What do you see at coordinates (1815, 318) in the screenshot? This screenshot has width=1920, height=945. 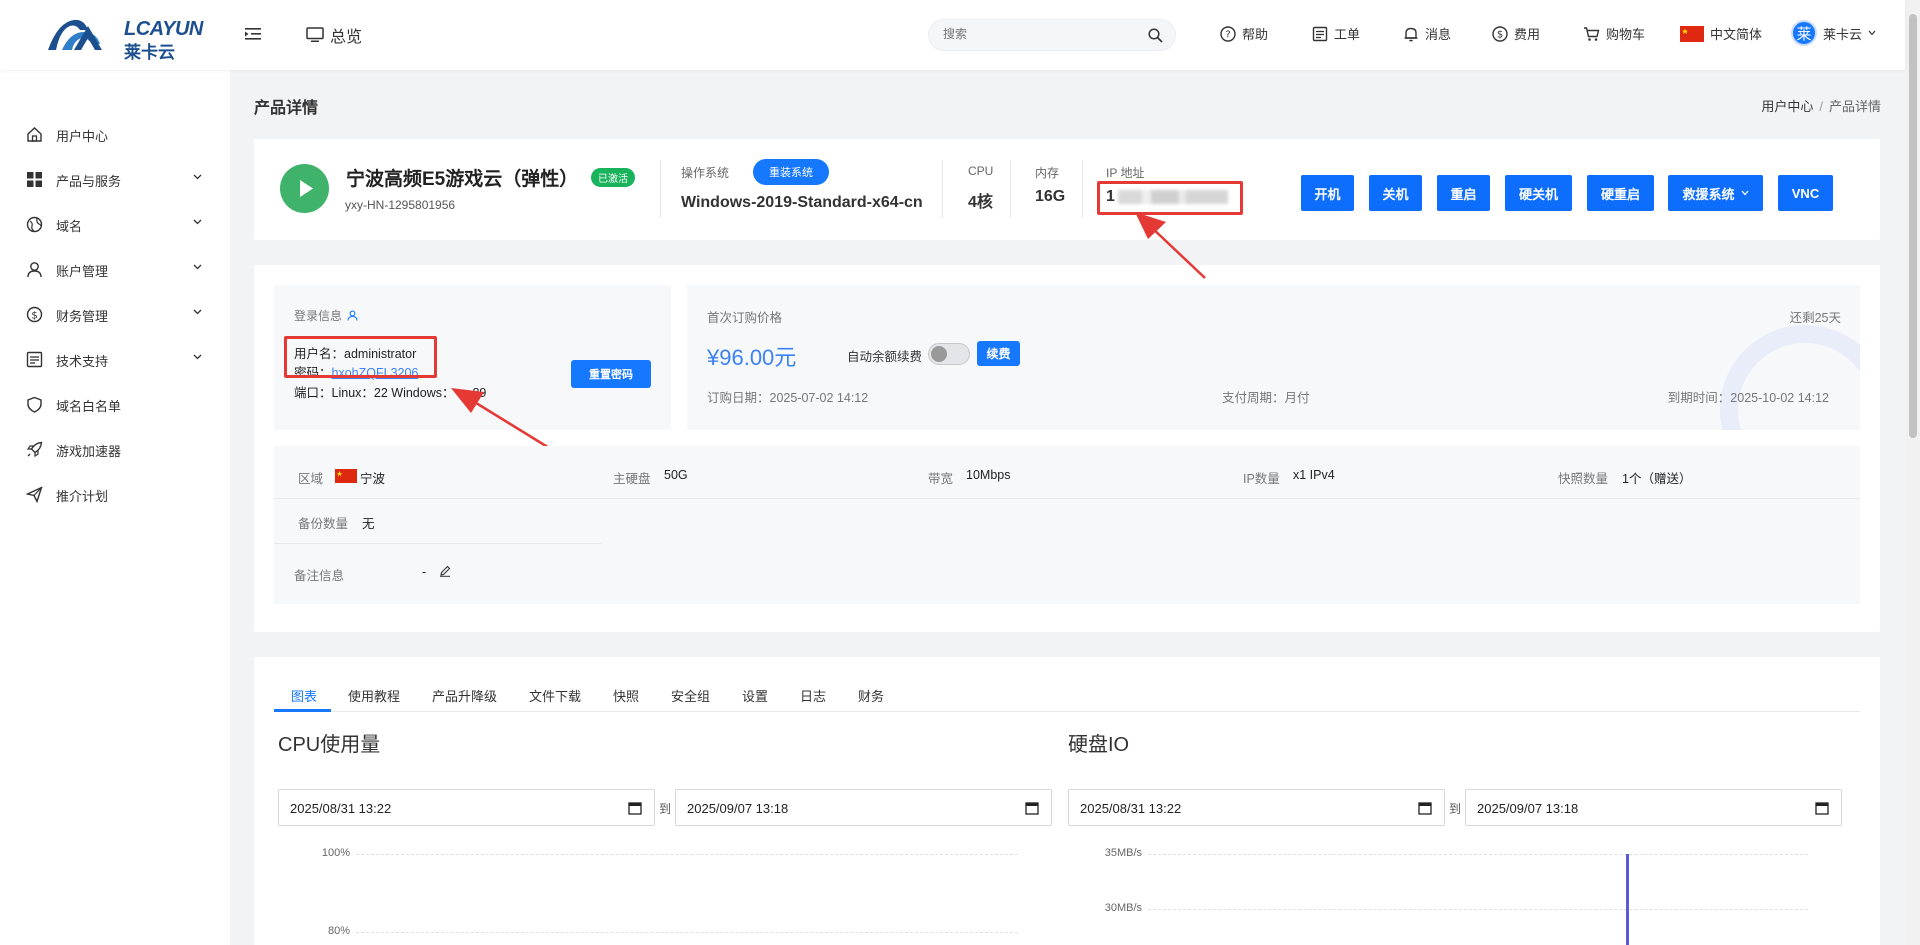 I see `days-remaining: 还剩25天` at bounding box center [1815, 318].